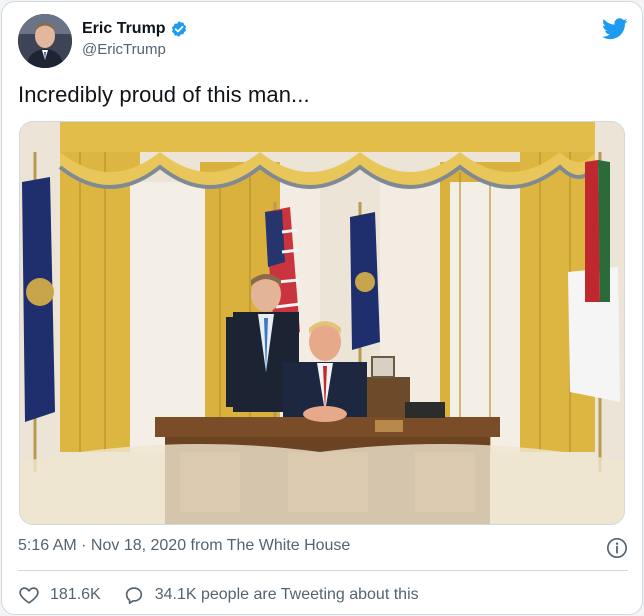  I want to click on divider, so click(323, 570).